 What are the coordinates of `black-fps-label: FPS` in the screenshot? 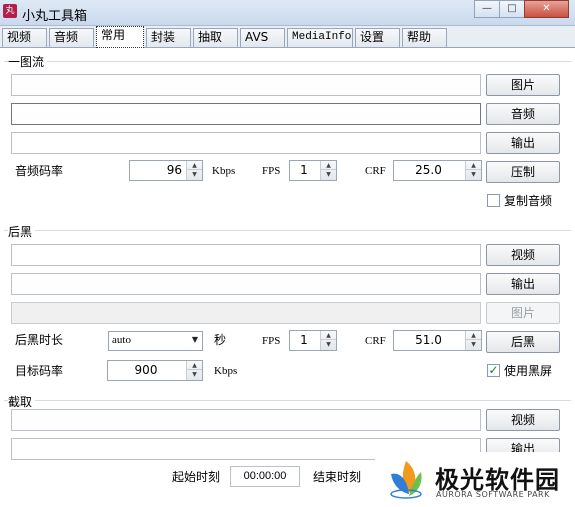 It's located at (271, 341).